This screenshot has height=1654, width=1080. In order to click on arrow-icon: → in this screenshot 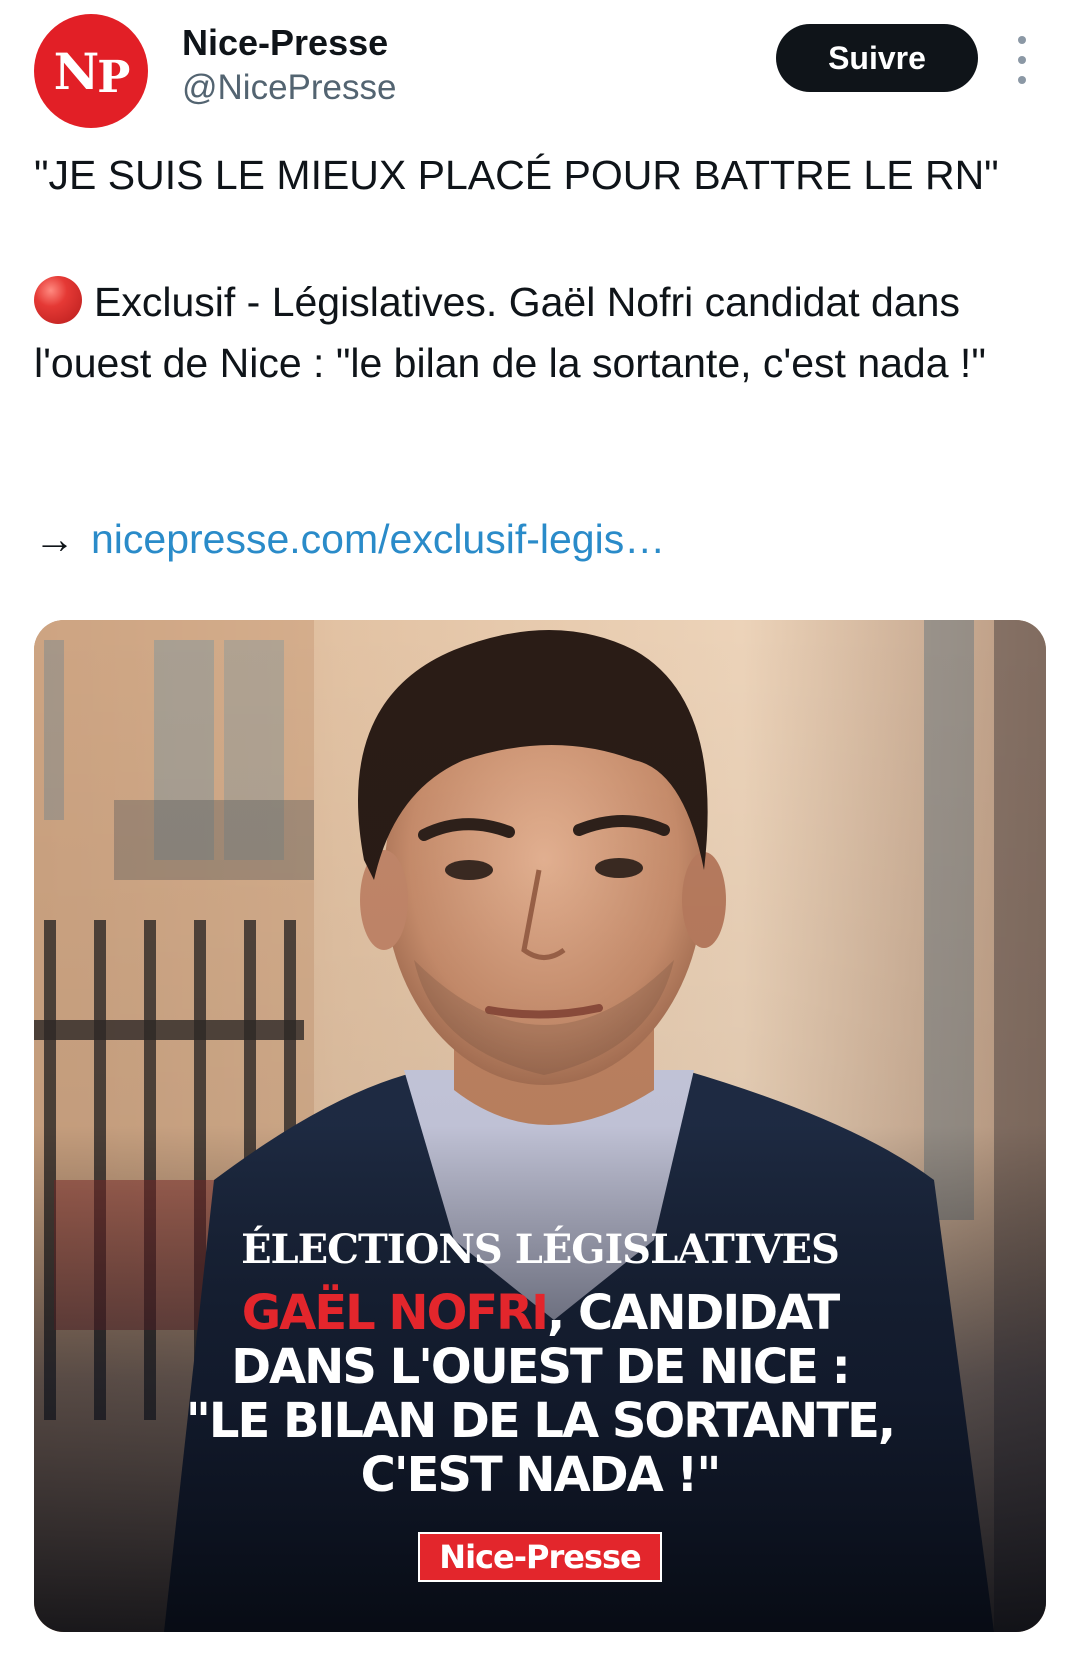, I will do `click(54, 539)`.